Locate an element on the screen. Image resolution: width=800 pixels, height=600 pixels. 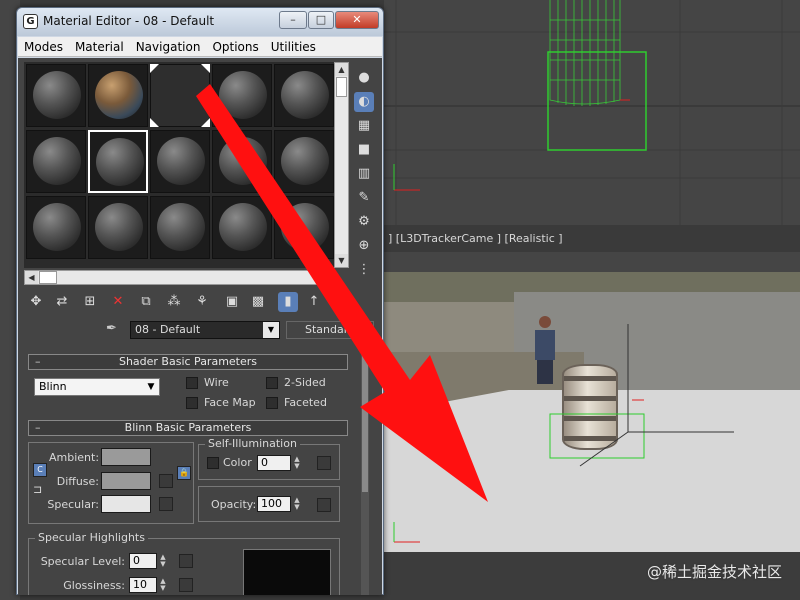
sample-slot-active is located at coordinates (180, 95).